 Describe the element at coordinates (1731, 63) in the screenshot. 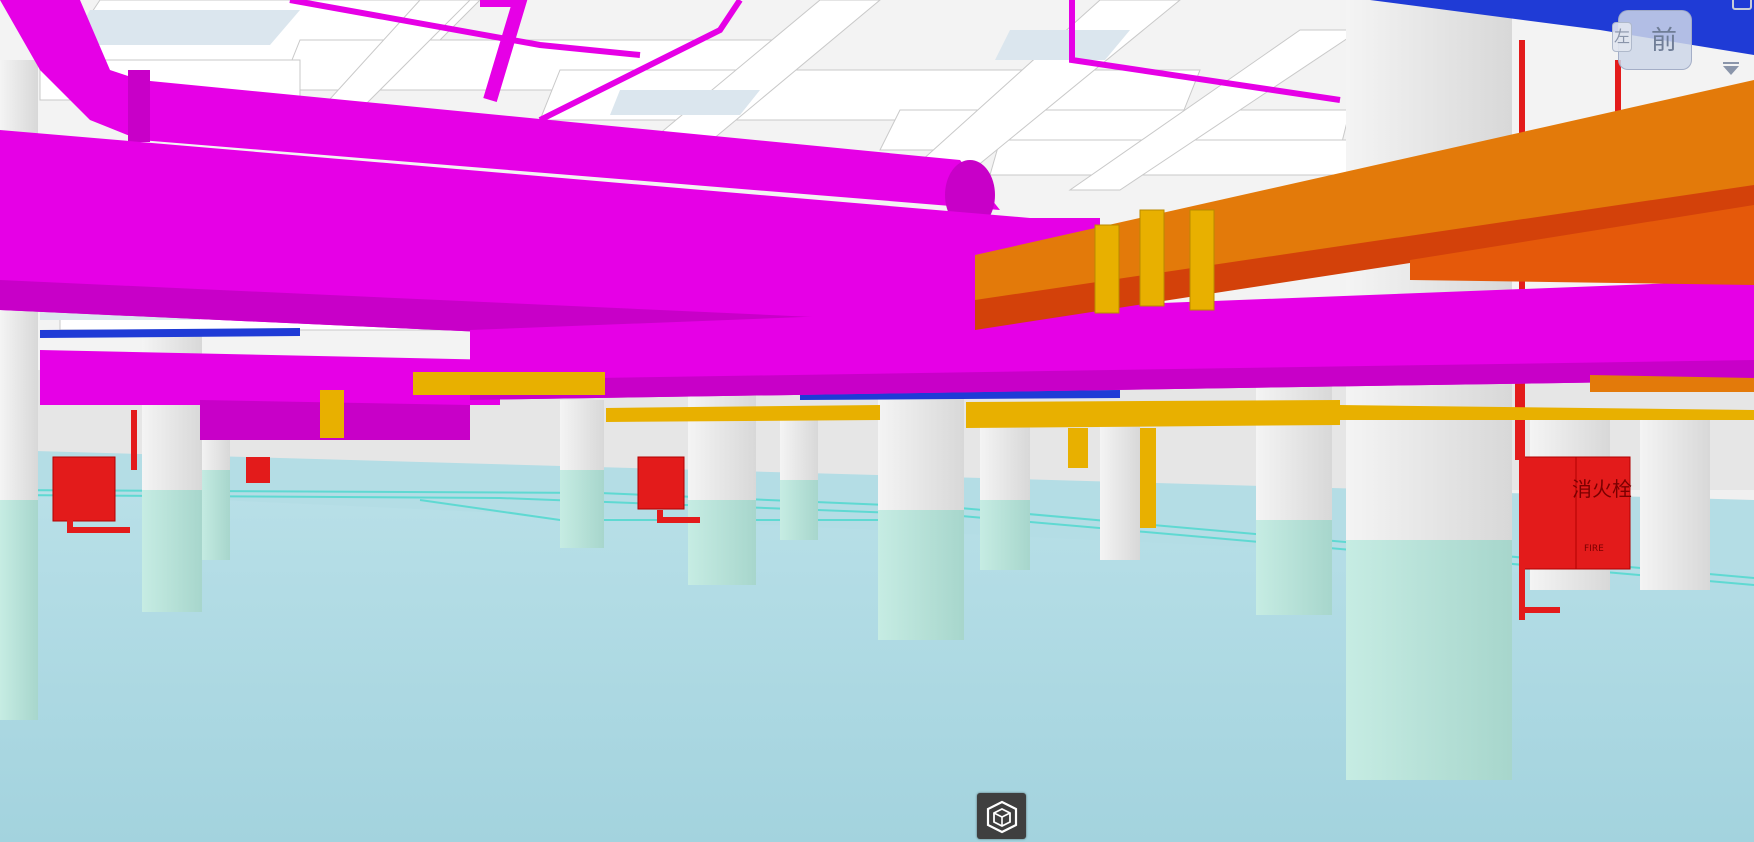

I see `menu-bar` at that location.